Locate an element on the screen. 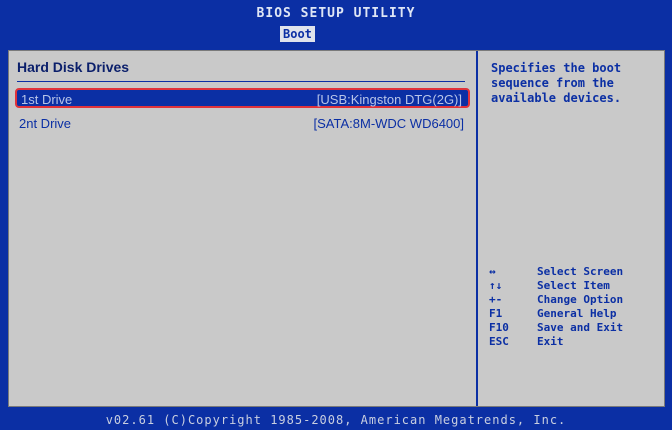  key-legend-row: ↑↓ Select Item is located at coordinates (575, 286).